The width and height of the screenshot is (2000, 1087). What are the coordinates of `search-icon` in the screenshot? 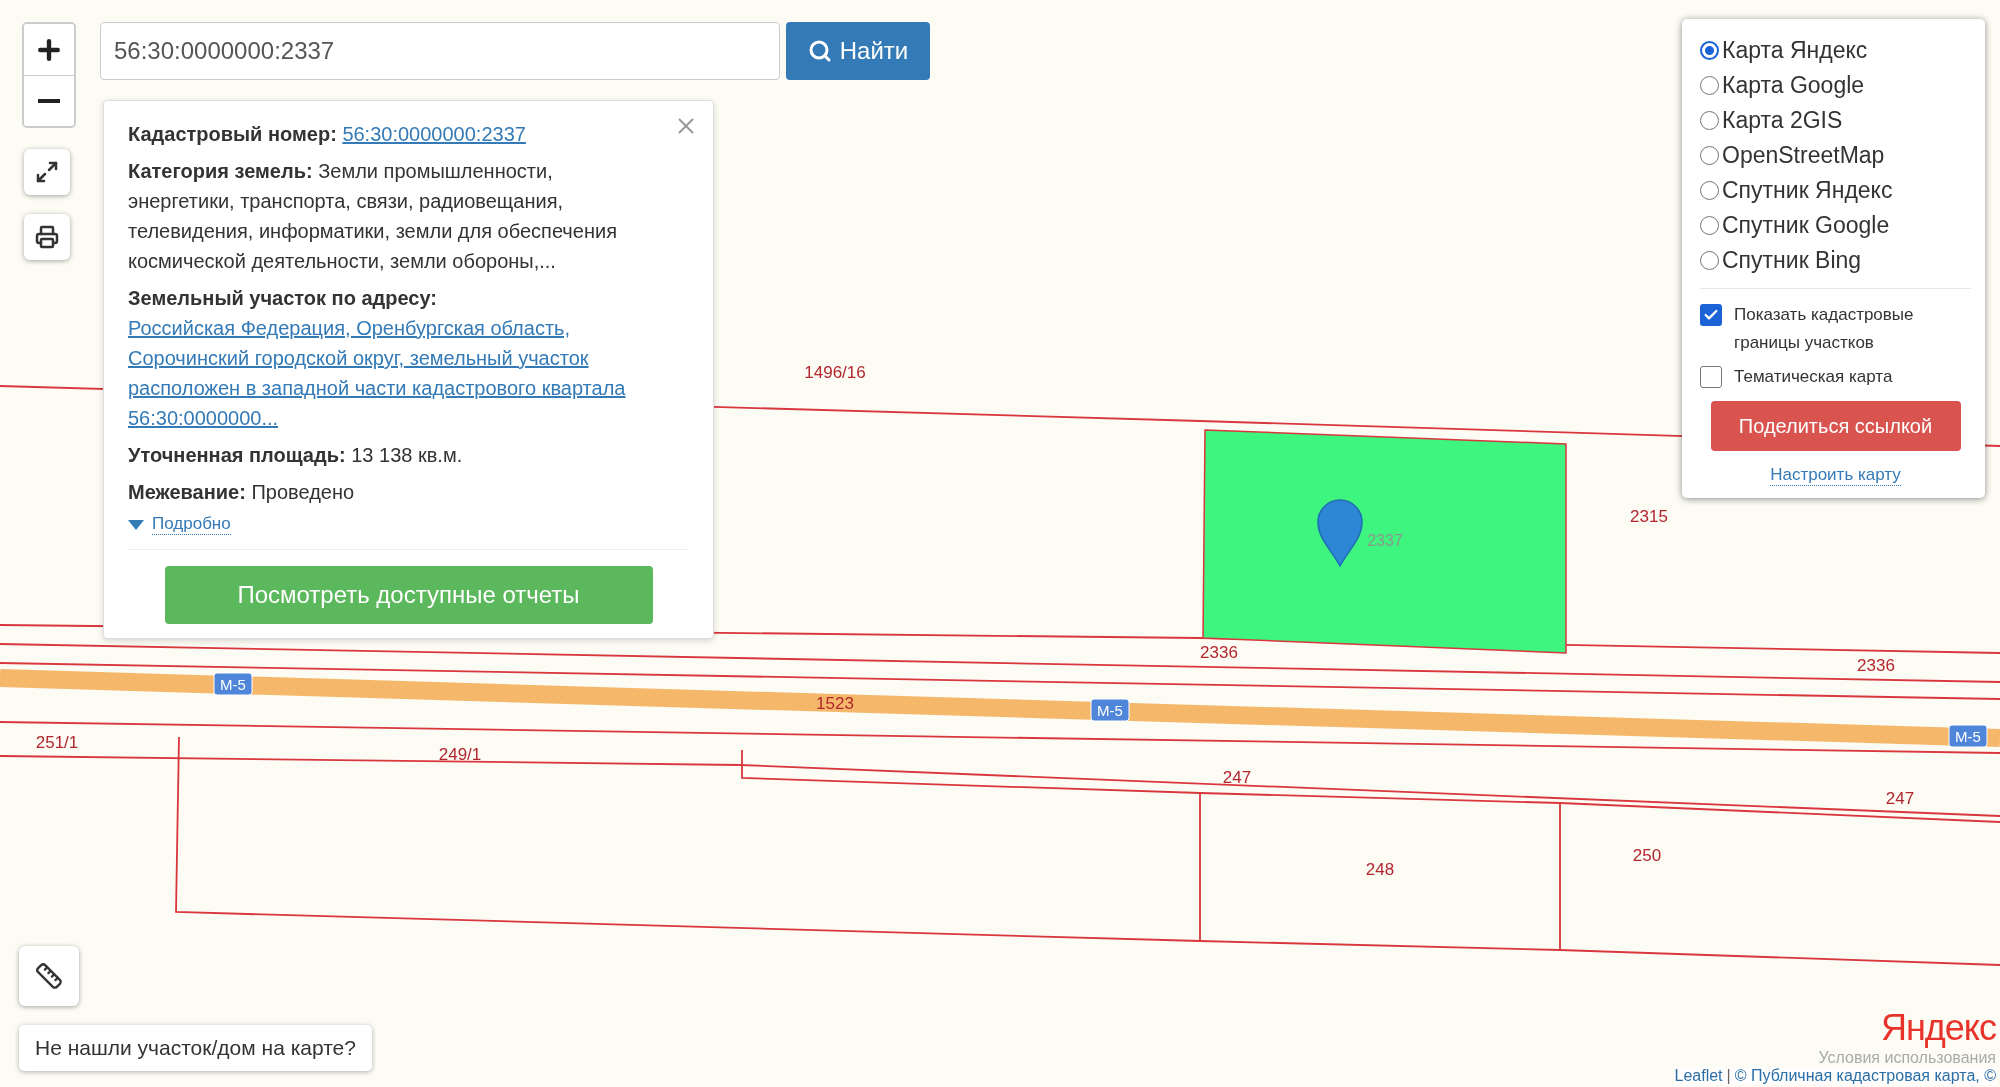 It's located at (819, 51).